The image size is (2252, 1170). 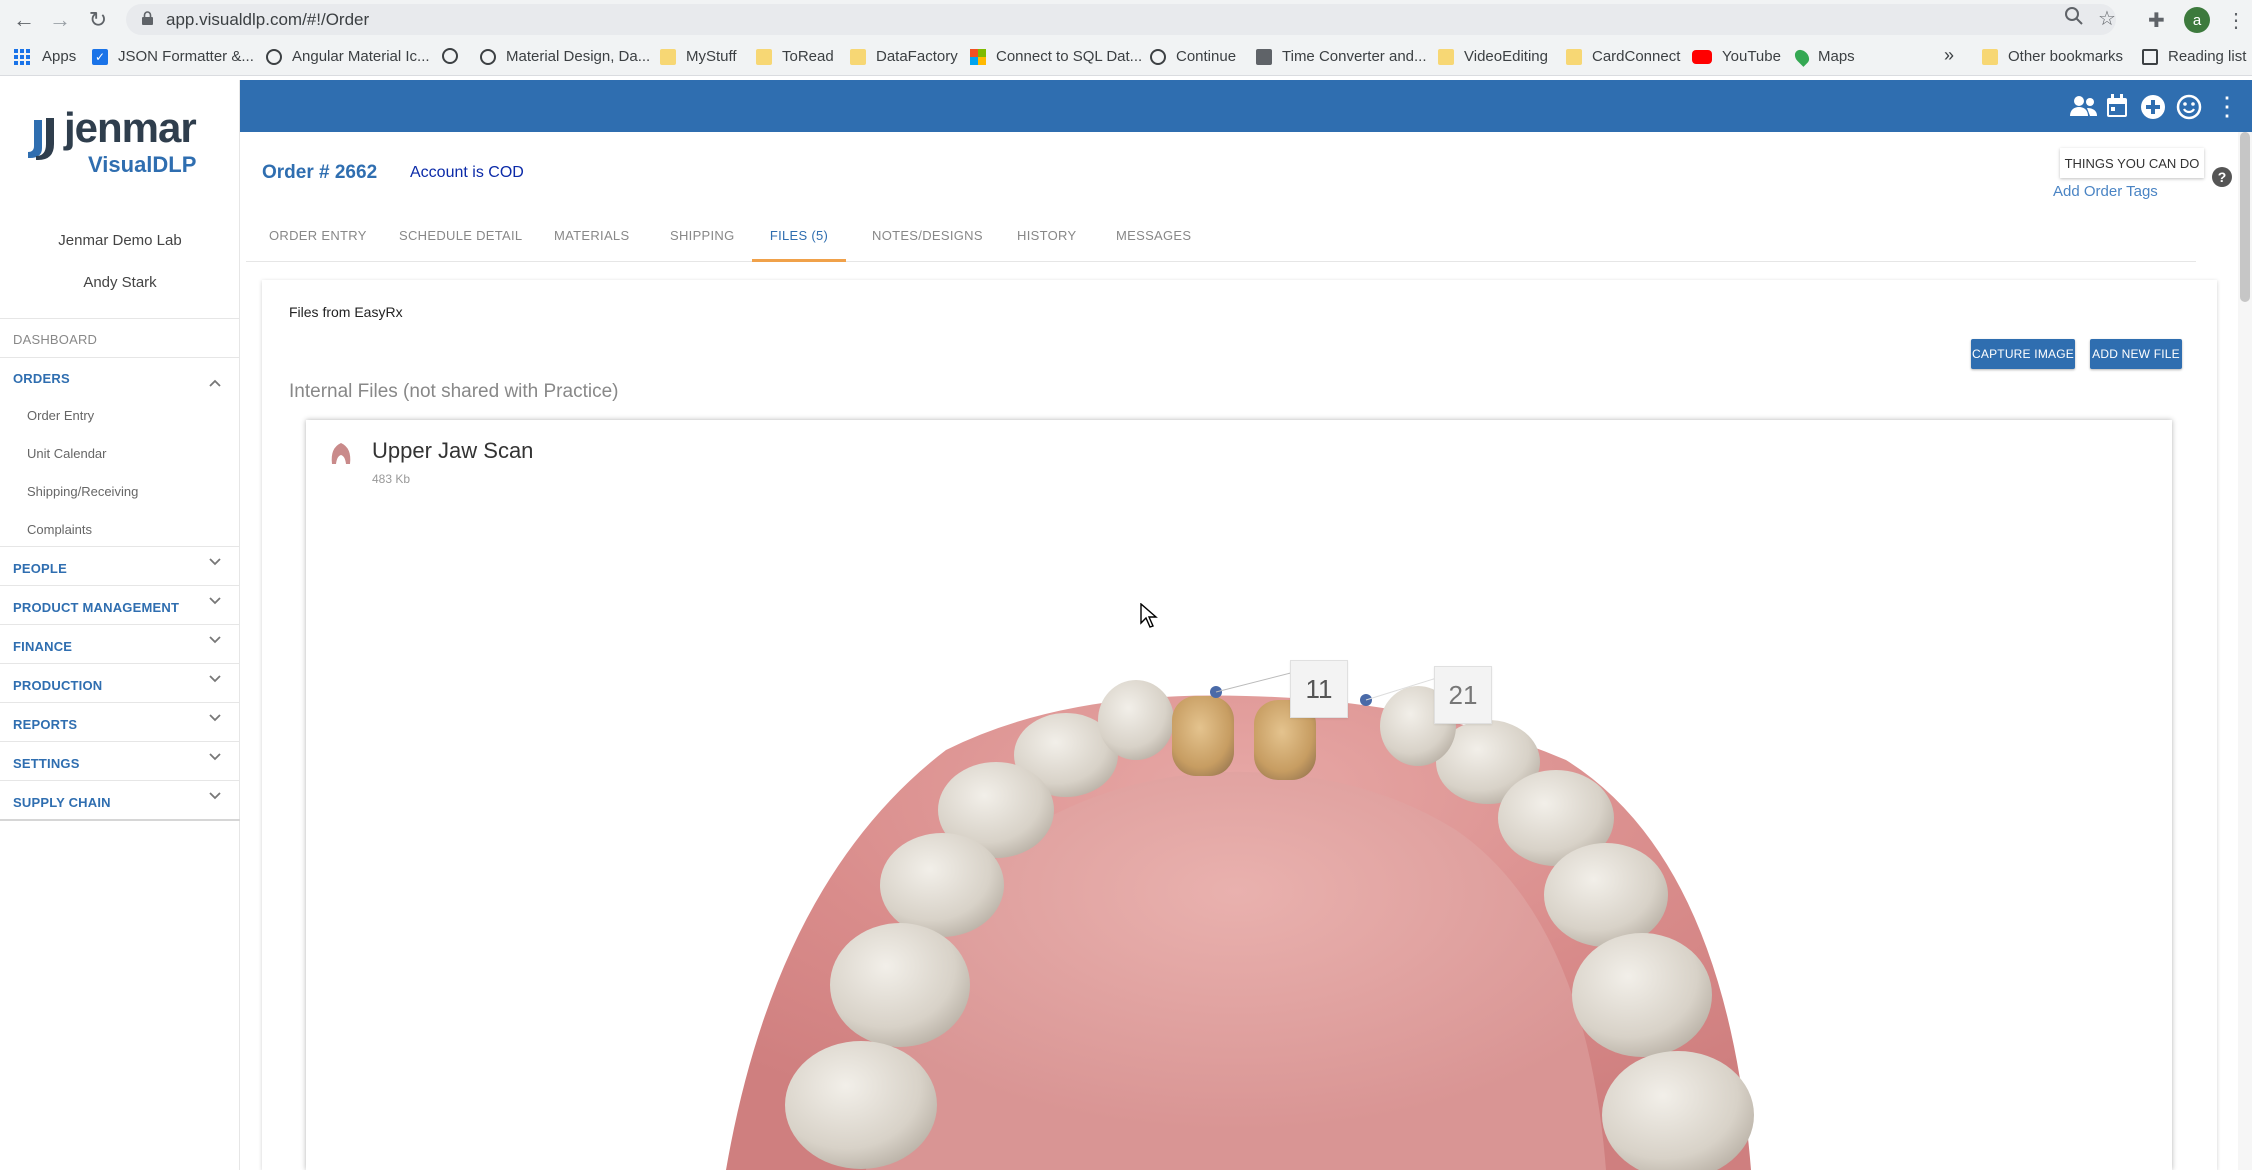 What do you see at coordinates (1506, 56) in the screenshot?
I see `bookmark-label: VideoEditing` at bounding box center [1506, 56].